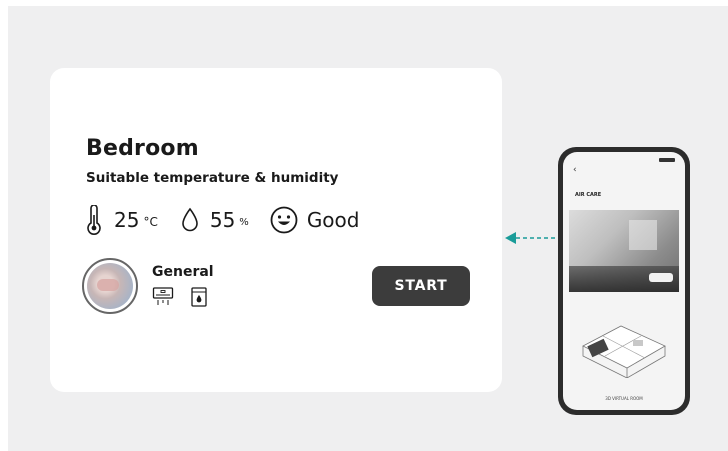  Describe the element at coordinates (421, 286) in the screenshot. I see `start-button: START` at that location.